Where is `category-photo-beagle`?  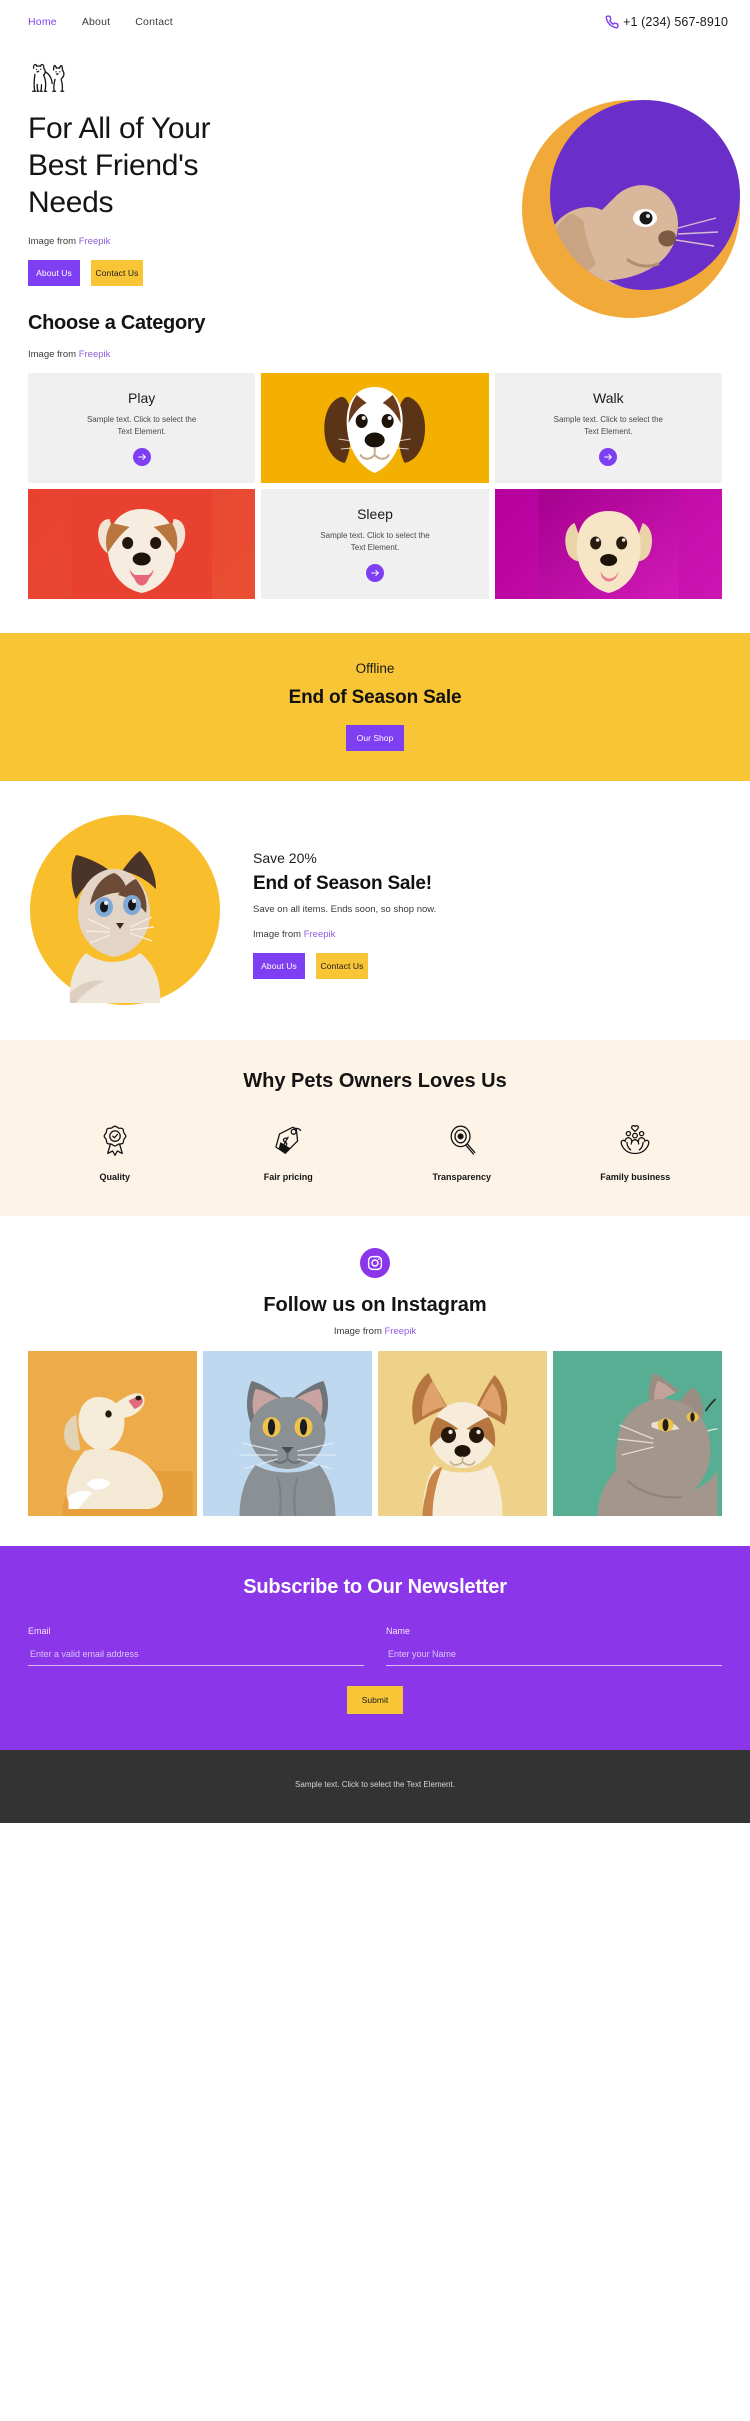 category-photo-beagle is located at coordinates (375, 428).